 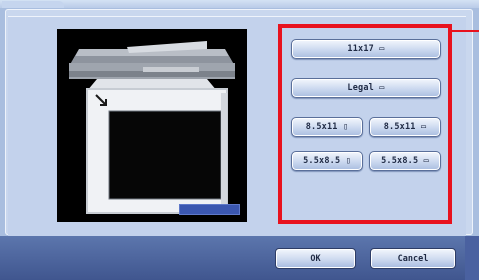 What do you see at coordinates (327, 161) in the screenshot?
I see `paper-size-5-5x8-5-portrait-button: 5.5x8.5 ▯` at bounding box center [327, 161].